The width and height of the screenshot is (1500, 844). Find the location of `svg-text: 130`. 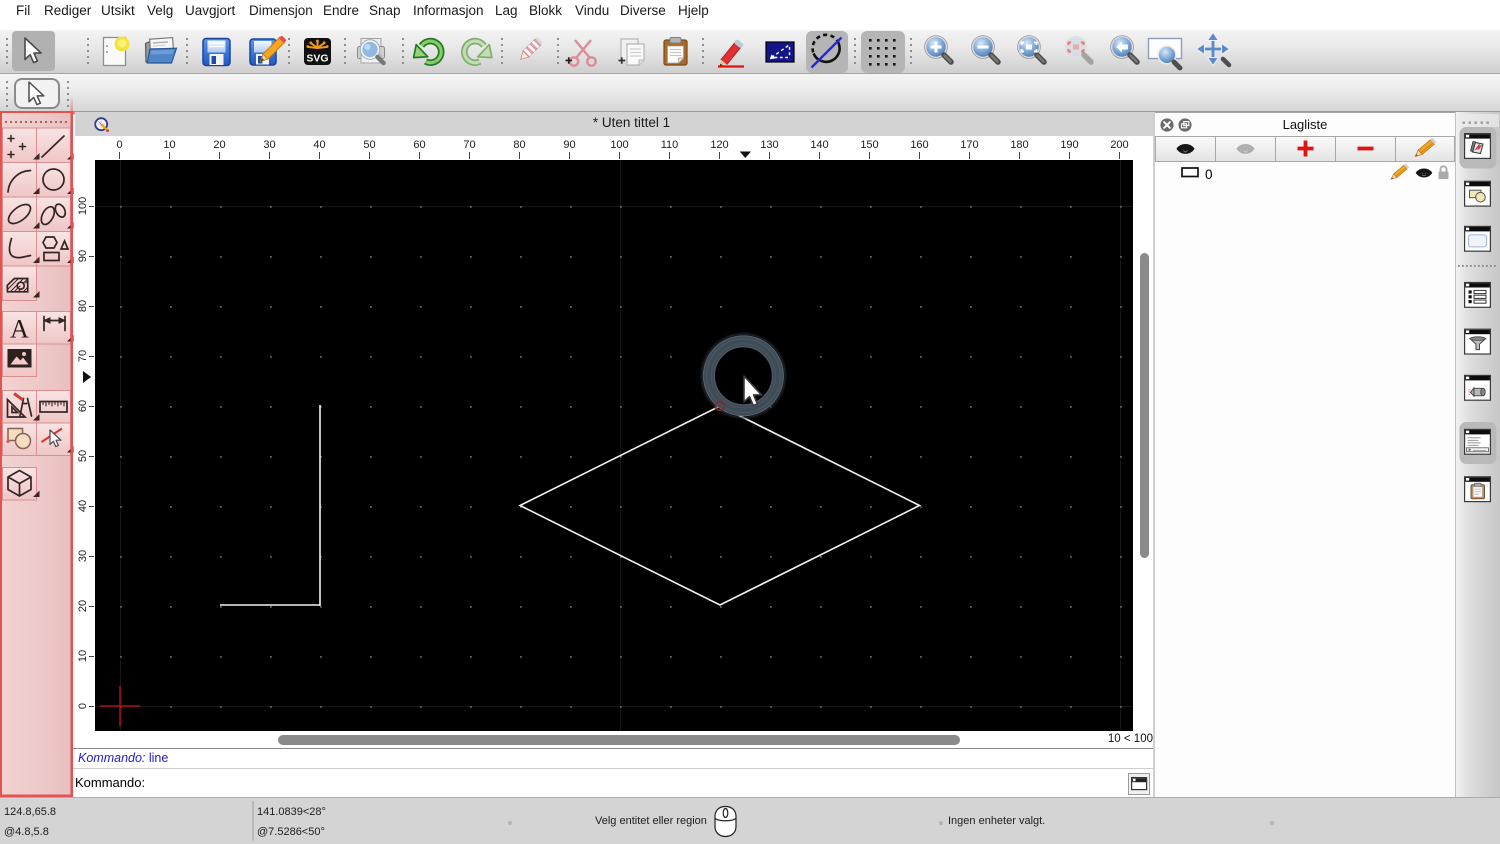

svg-text: 130 is located at coordinates (769, 145).